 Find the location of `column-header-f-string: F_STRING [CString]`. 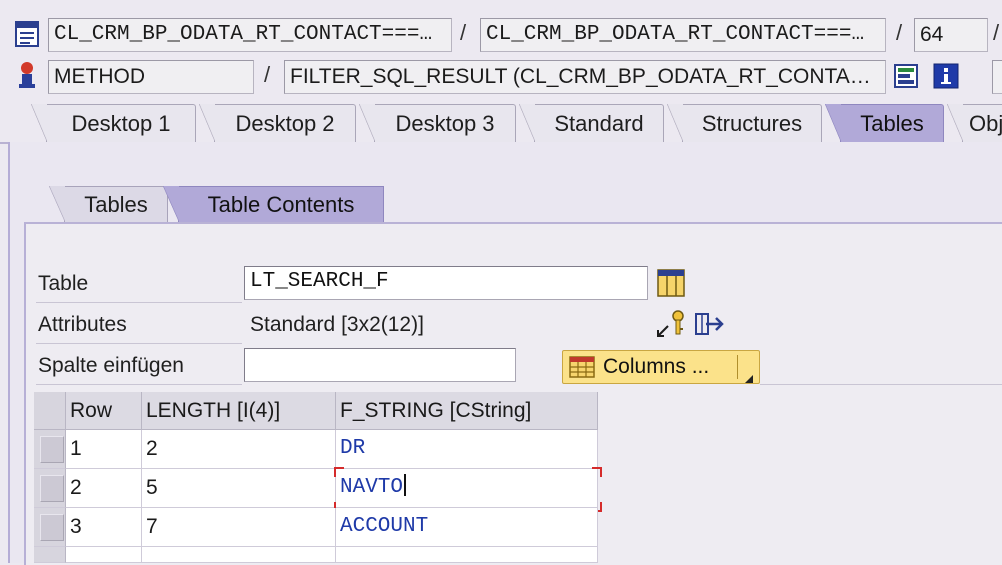

column-header-f-string: F_STRING [CString] is located at coordinates (467, 411).